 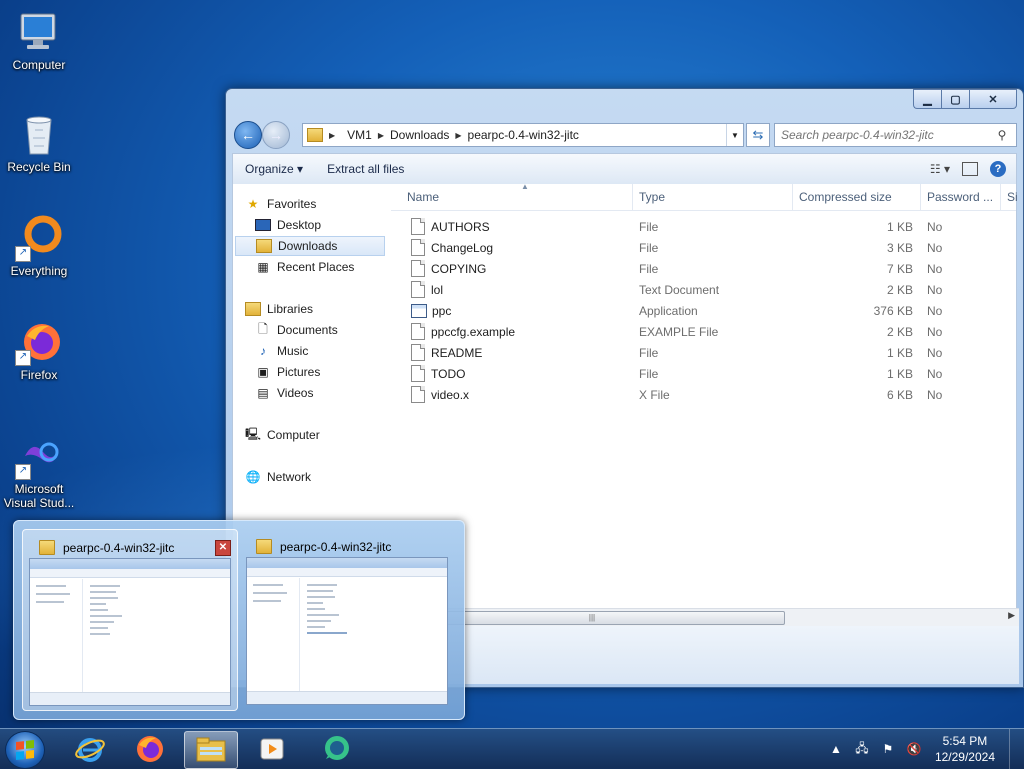 I want to click on breadcrumb-current-folder: pearpc-0.4-win32-jitc, so click(x=523, y=135).